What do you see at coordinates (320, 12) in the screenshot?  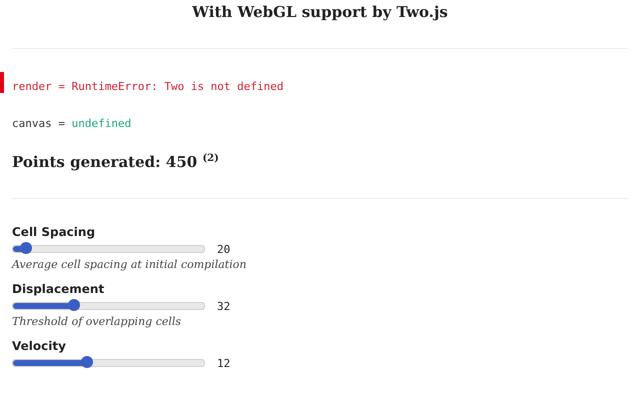 I see `page-title: With WebGL support by Two.js` at bounding box center [320, 12].